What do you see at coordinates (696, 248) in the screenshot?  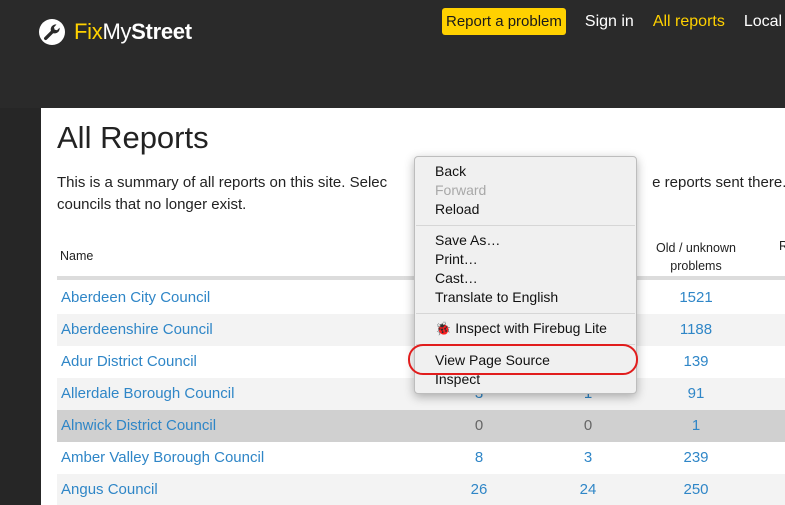 I see `column-header-old-line1: Old / unknown` at bounding box center [696, 248].